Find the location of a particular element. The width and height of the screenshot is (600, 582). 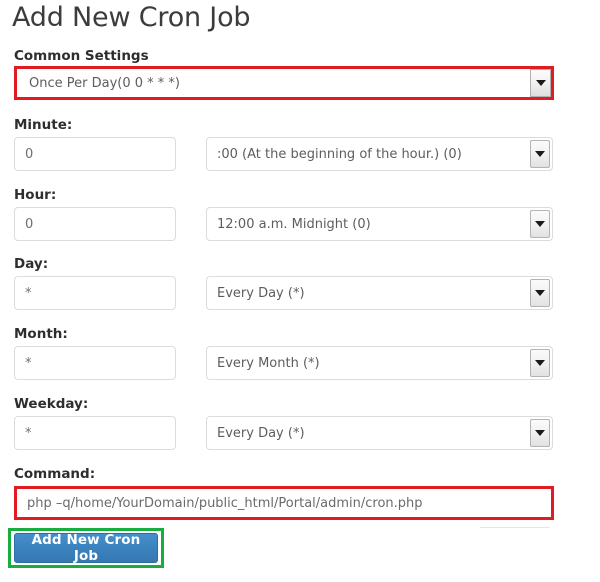

weekday-label: Weekday: is located at coordinates (51, 404).